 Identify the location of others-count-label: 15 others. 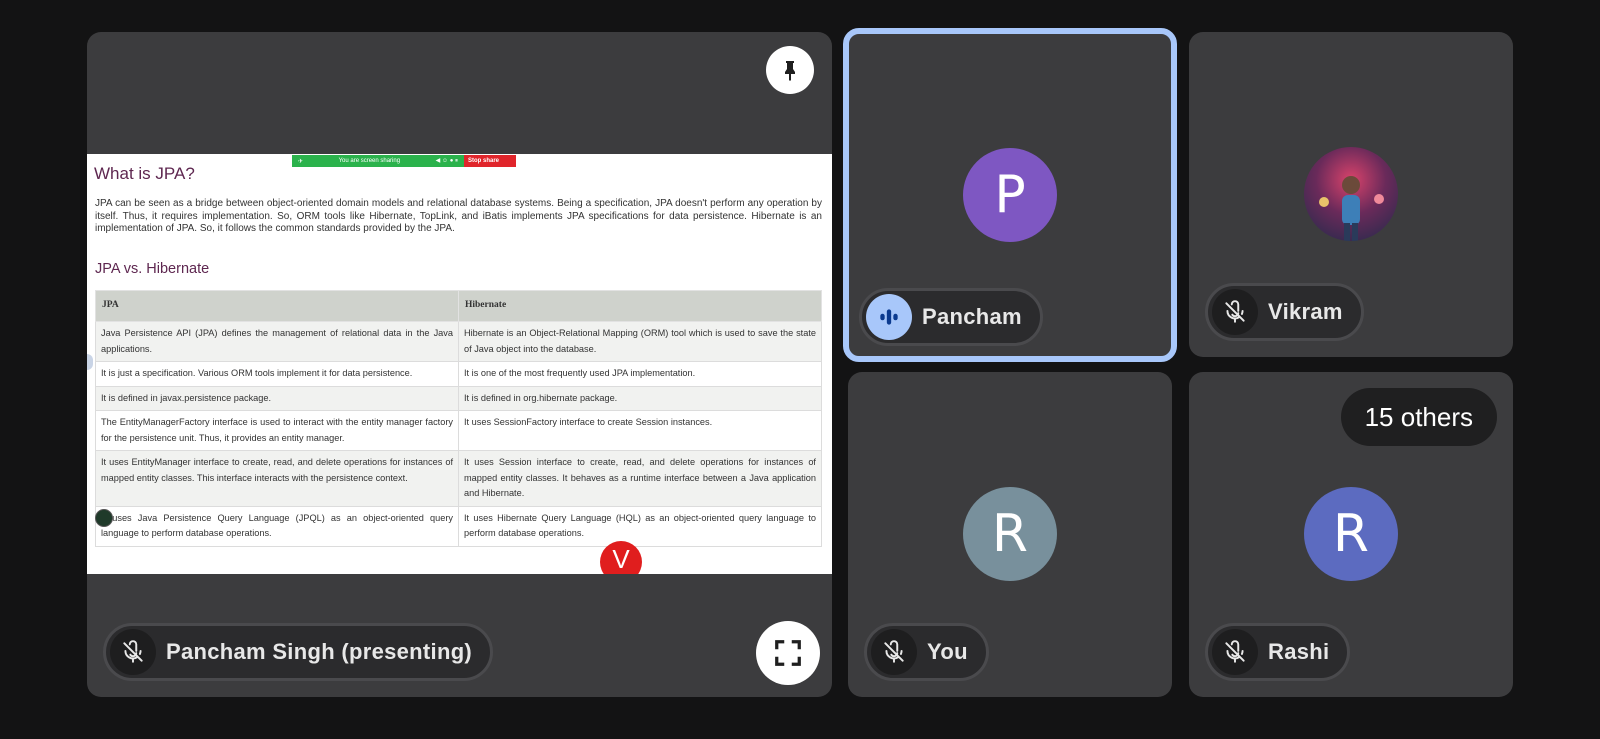
(1418, 416).